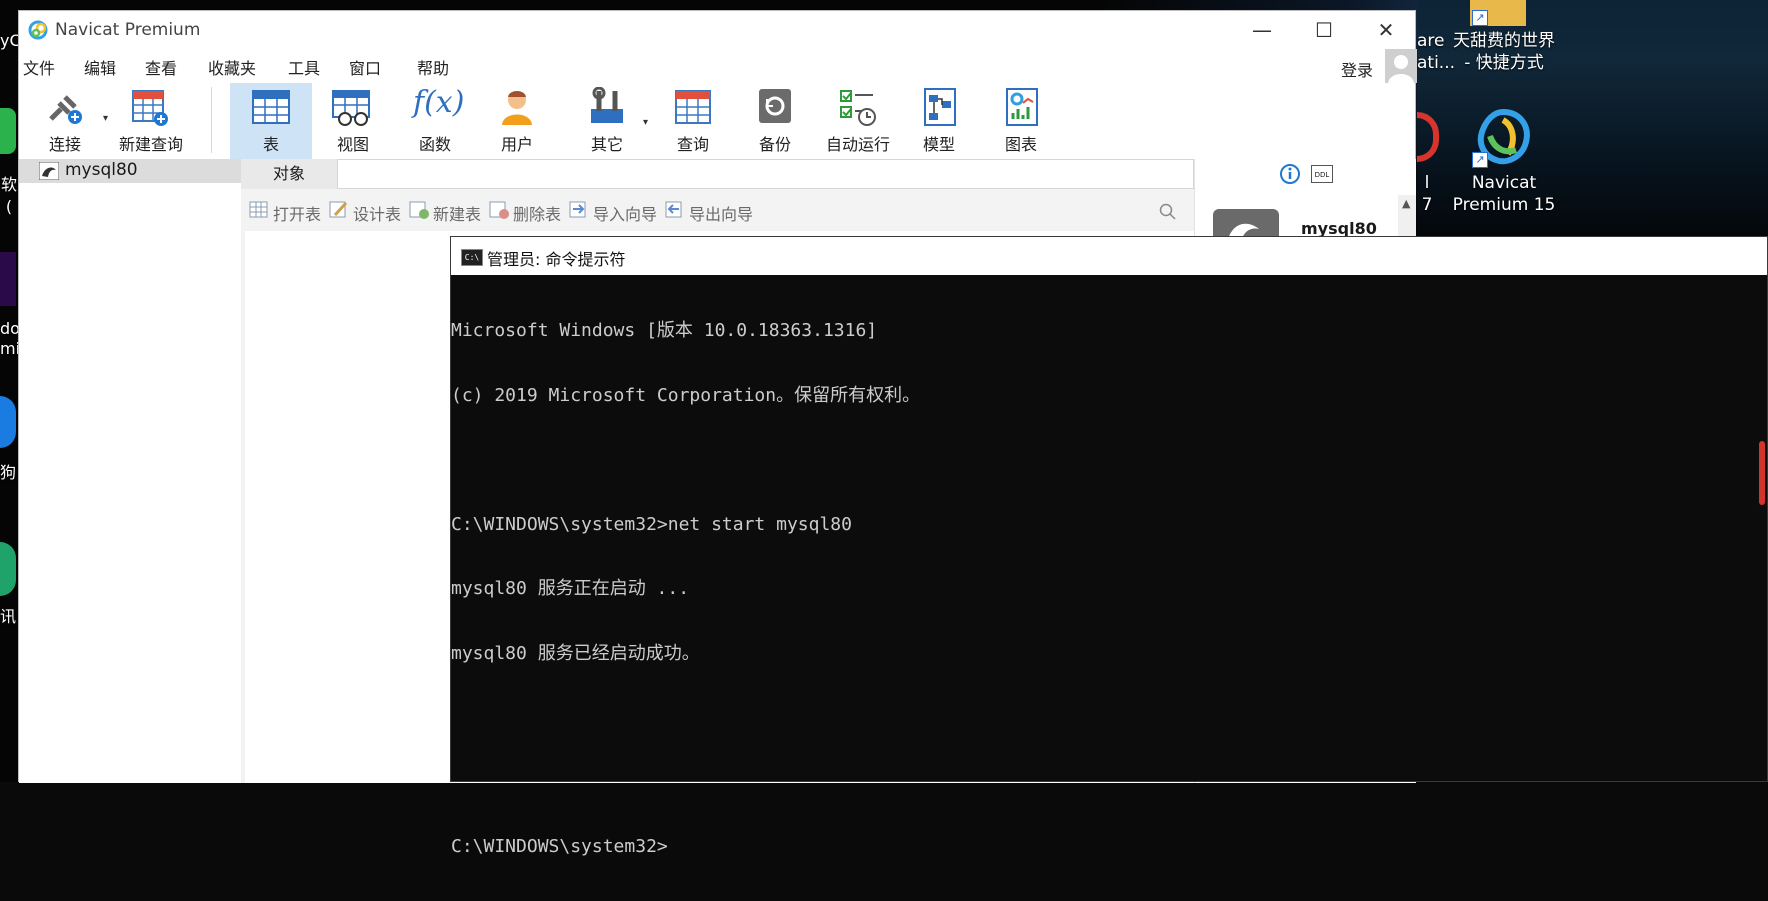 This screenshot has height=901, width=1768. What do you see at coordinates (1168, 212) in the screenshot?
I see `search-icon` at bounding box center [1168, 212].